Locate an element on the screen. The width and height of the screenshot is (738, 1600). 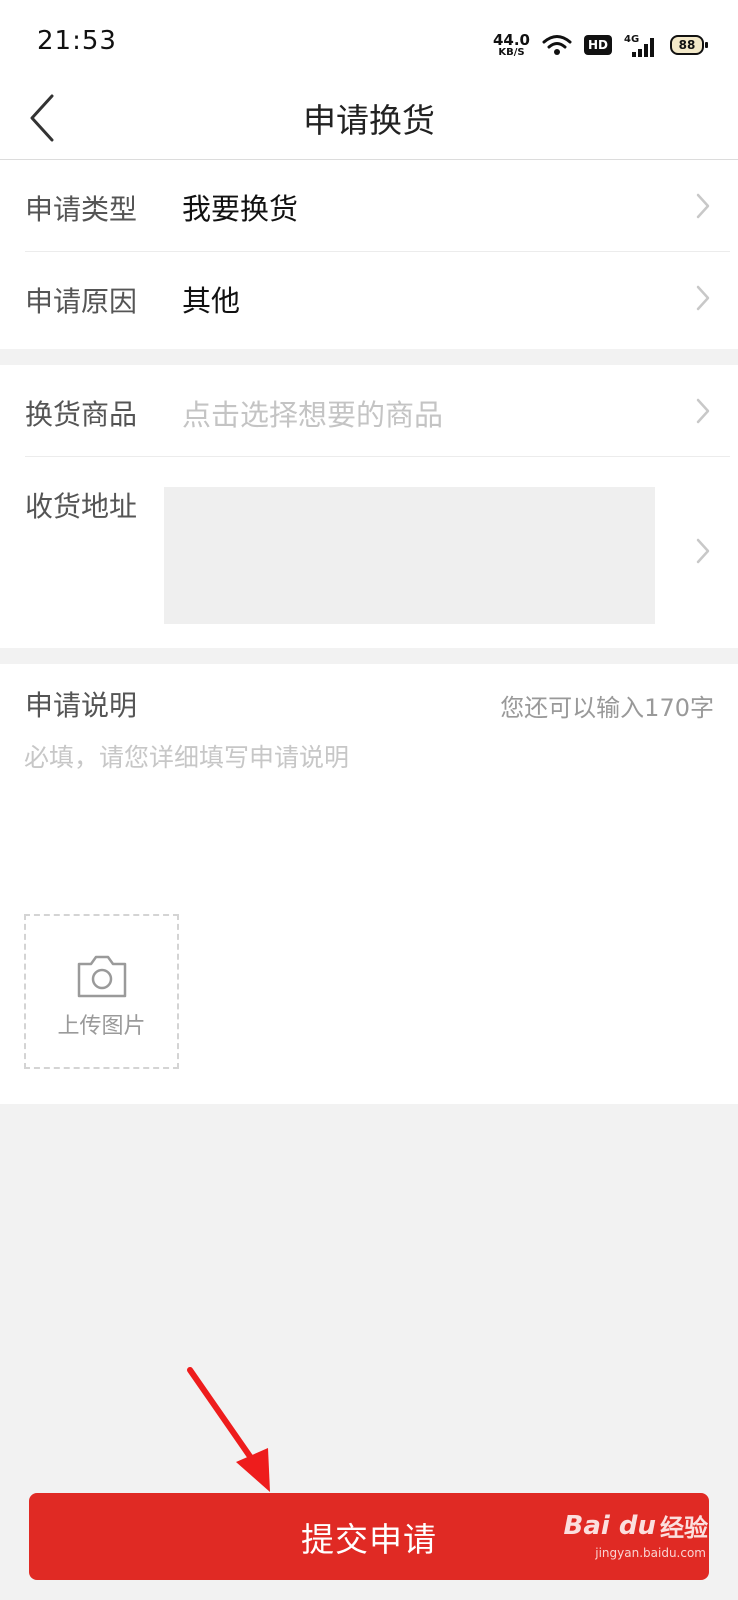
status-bar: 21:53 44.0 KB/S HD 4G 88 is located at coordinates (369, 40).